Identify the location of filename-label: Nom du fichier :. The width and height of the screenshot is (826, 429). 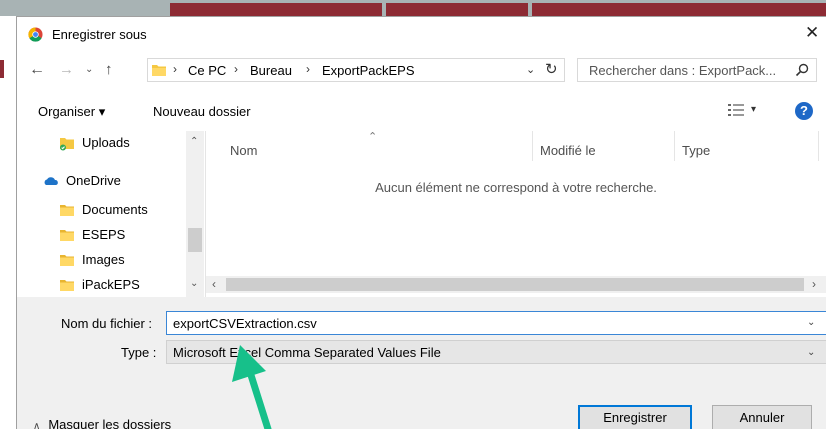
(107, 323).